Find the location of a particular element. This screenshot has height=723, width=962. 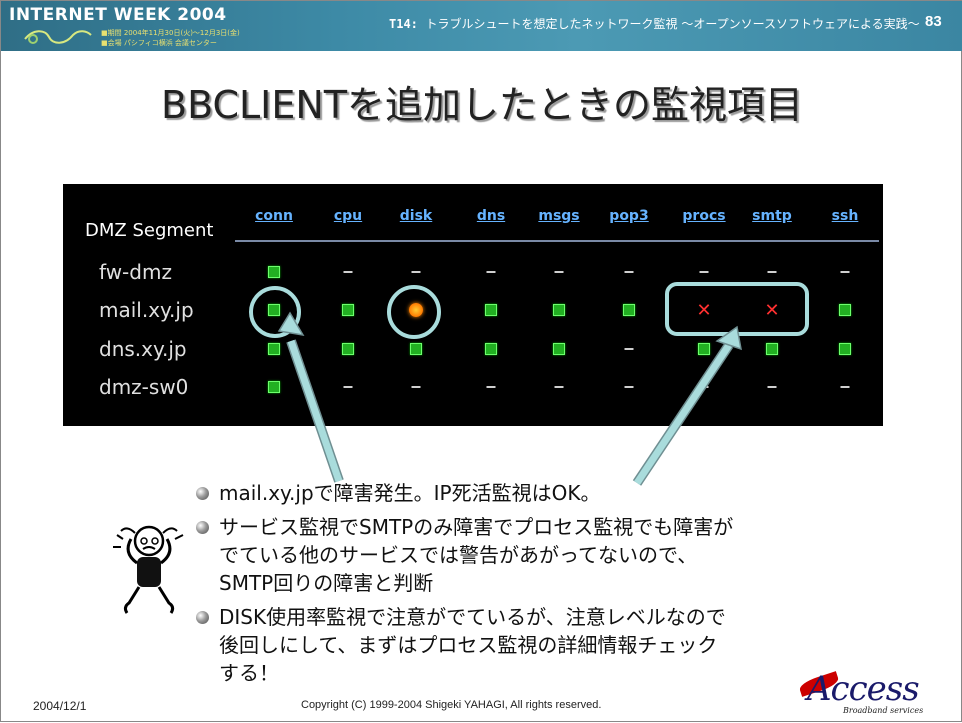

bullet-item: mail.xy.jpで障害発生。IP死活監視はOK。 is located at coordinates (457, 493).